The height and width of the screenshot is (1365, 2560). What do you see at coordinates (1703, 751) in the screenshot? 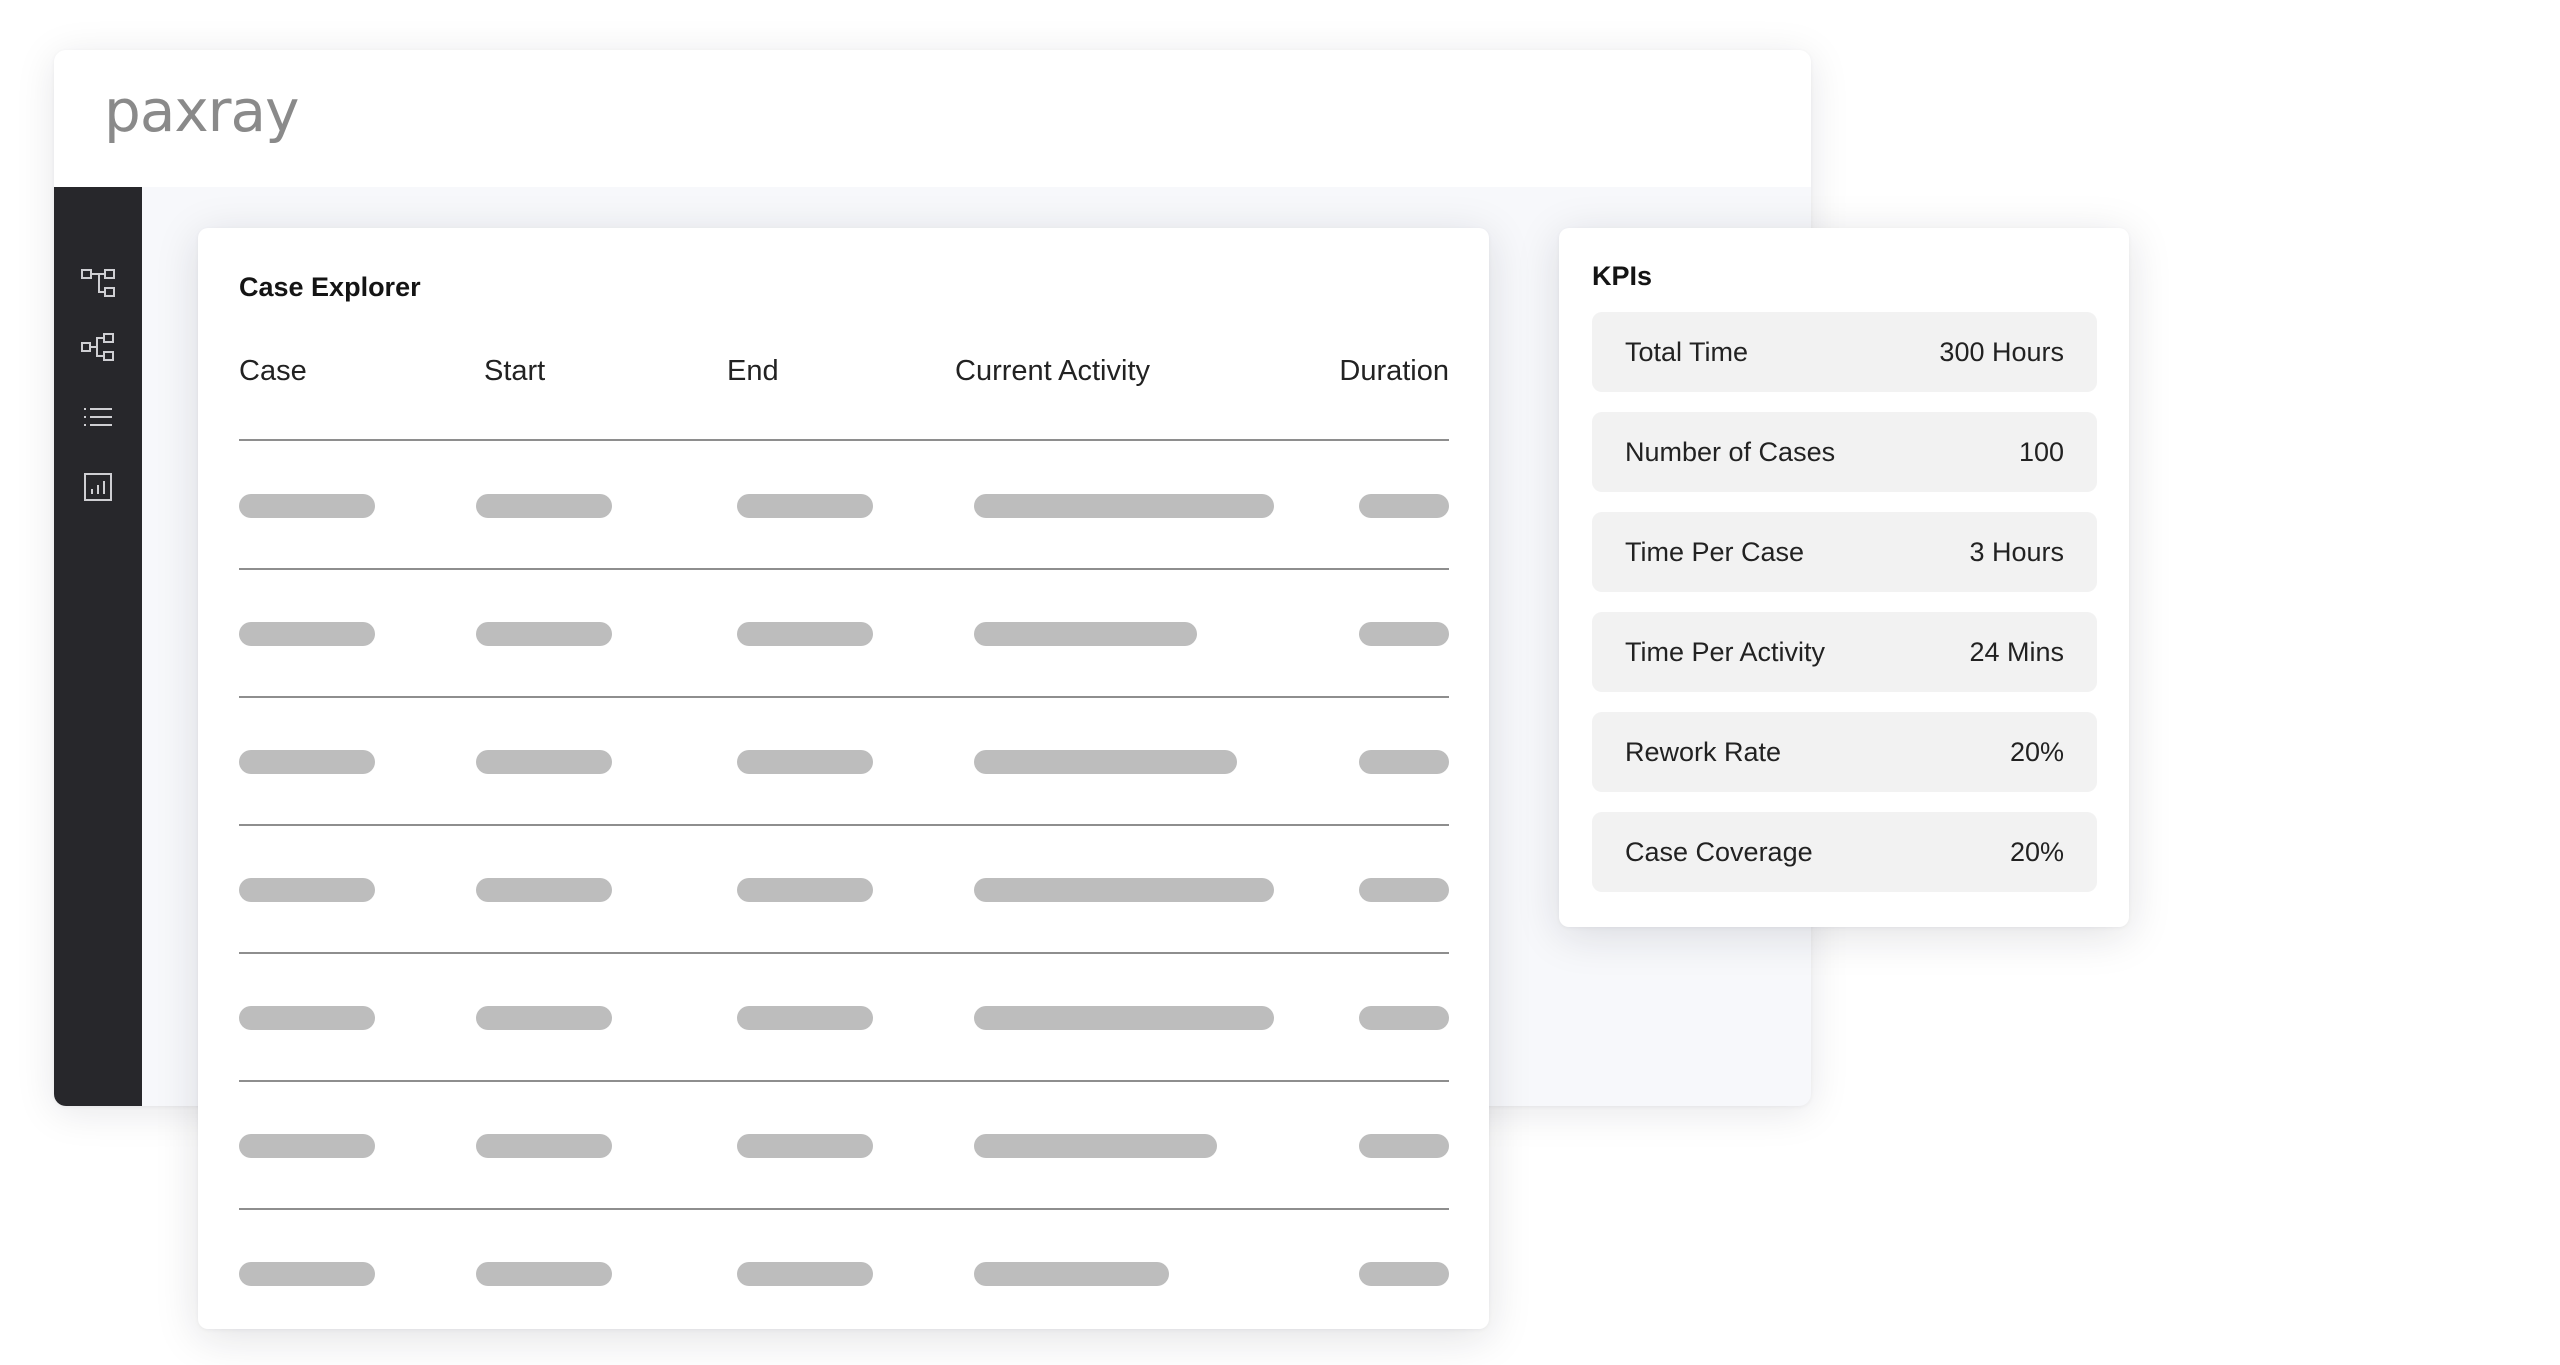
I see `kpi-label: Rework Rate` at bounding box center [1703, 751].